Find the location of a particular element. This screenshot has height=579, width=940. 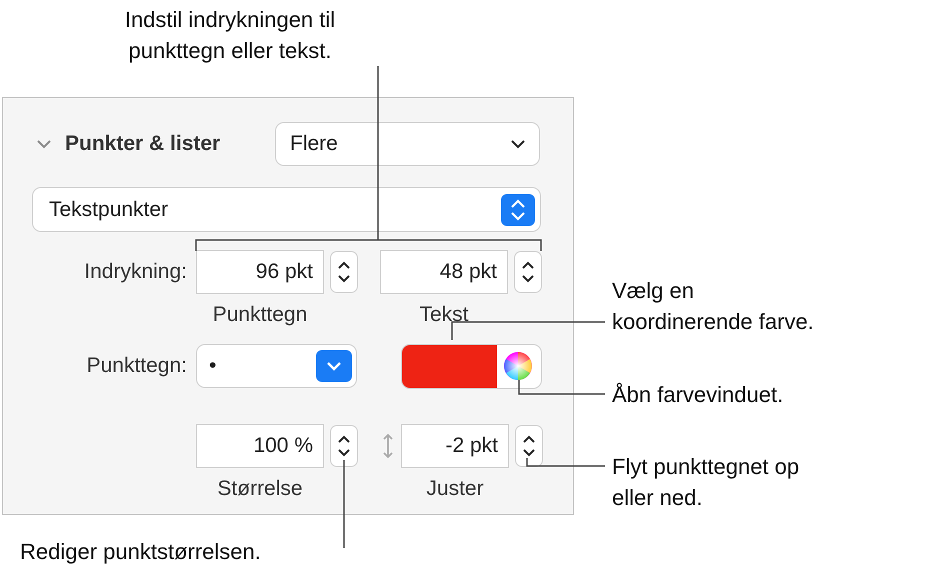

field-caption: Størrelse is located at coordinates (260, 489).